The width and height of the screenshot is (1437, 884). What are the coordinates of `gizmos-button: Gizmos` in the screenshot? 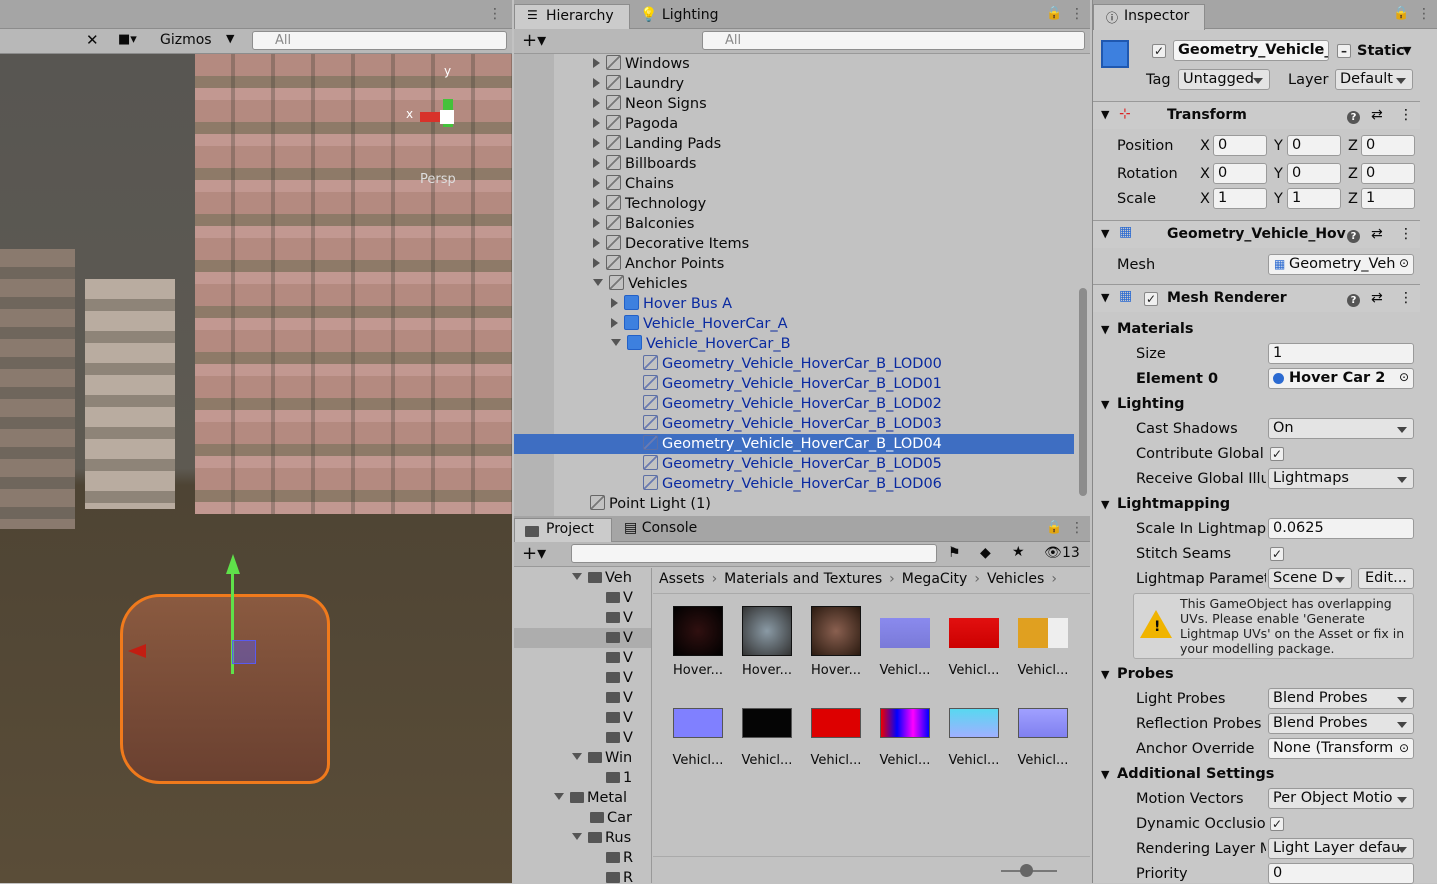 It's located at (186, 40).